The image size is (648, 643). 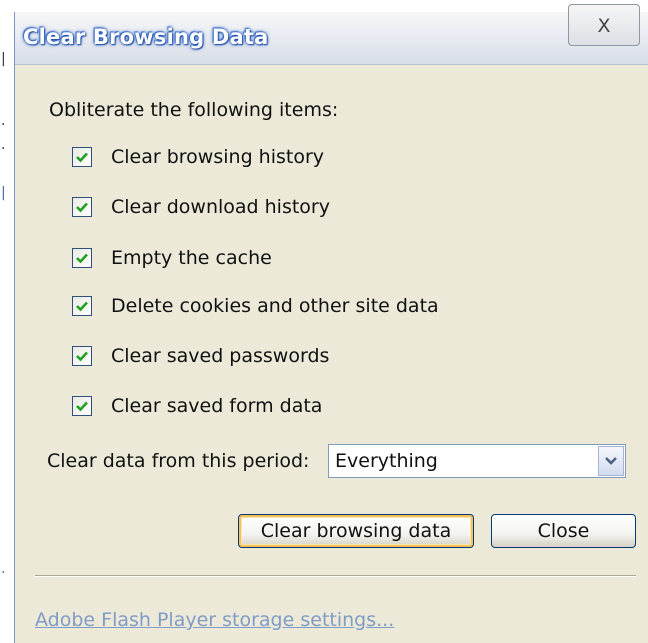 What do you see at coordinates (218, 157) in the screenshot?
I see `option-label: Clear browsing history` at bounding box center [218, 157].